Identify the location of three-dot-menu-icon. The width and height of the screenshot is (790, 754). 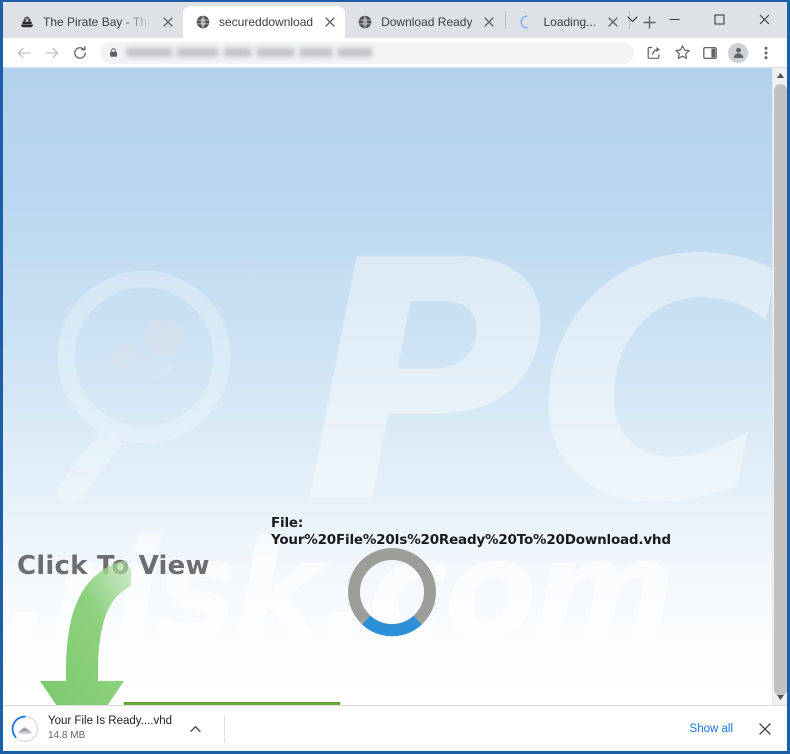
(766, 53).